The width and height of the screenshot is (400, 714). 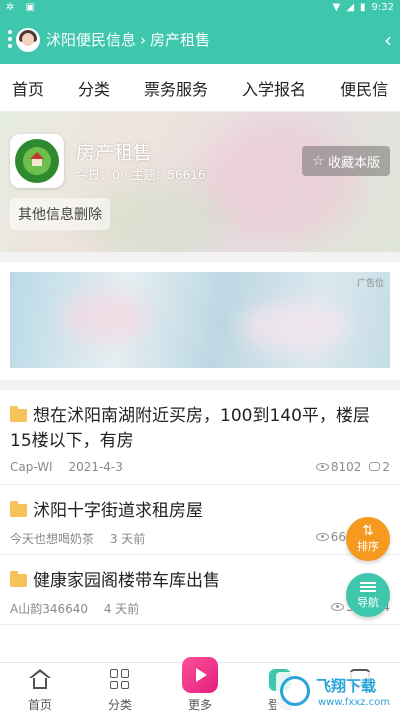 I want to click on category-tabs: 首页 分类 票务服务 入学报名 便民信, so click(x=200, y=88).